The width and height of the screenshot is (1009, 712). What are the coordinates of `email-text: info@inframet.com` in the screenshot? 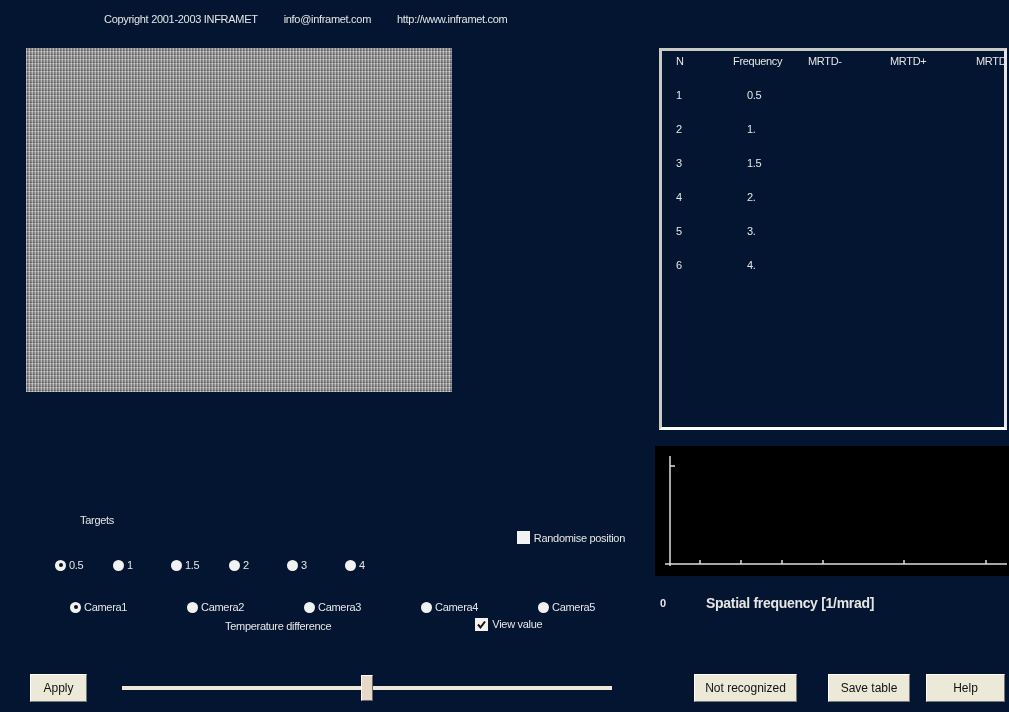 It's located at (327, 19).